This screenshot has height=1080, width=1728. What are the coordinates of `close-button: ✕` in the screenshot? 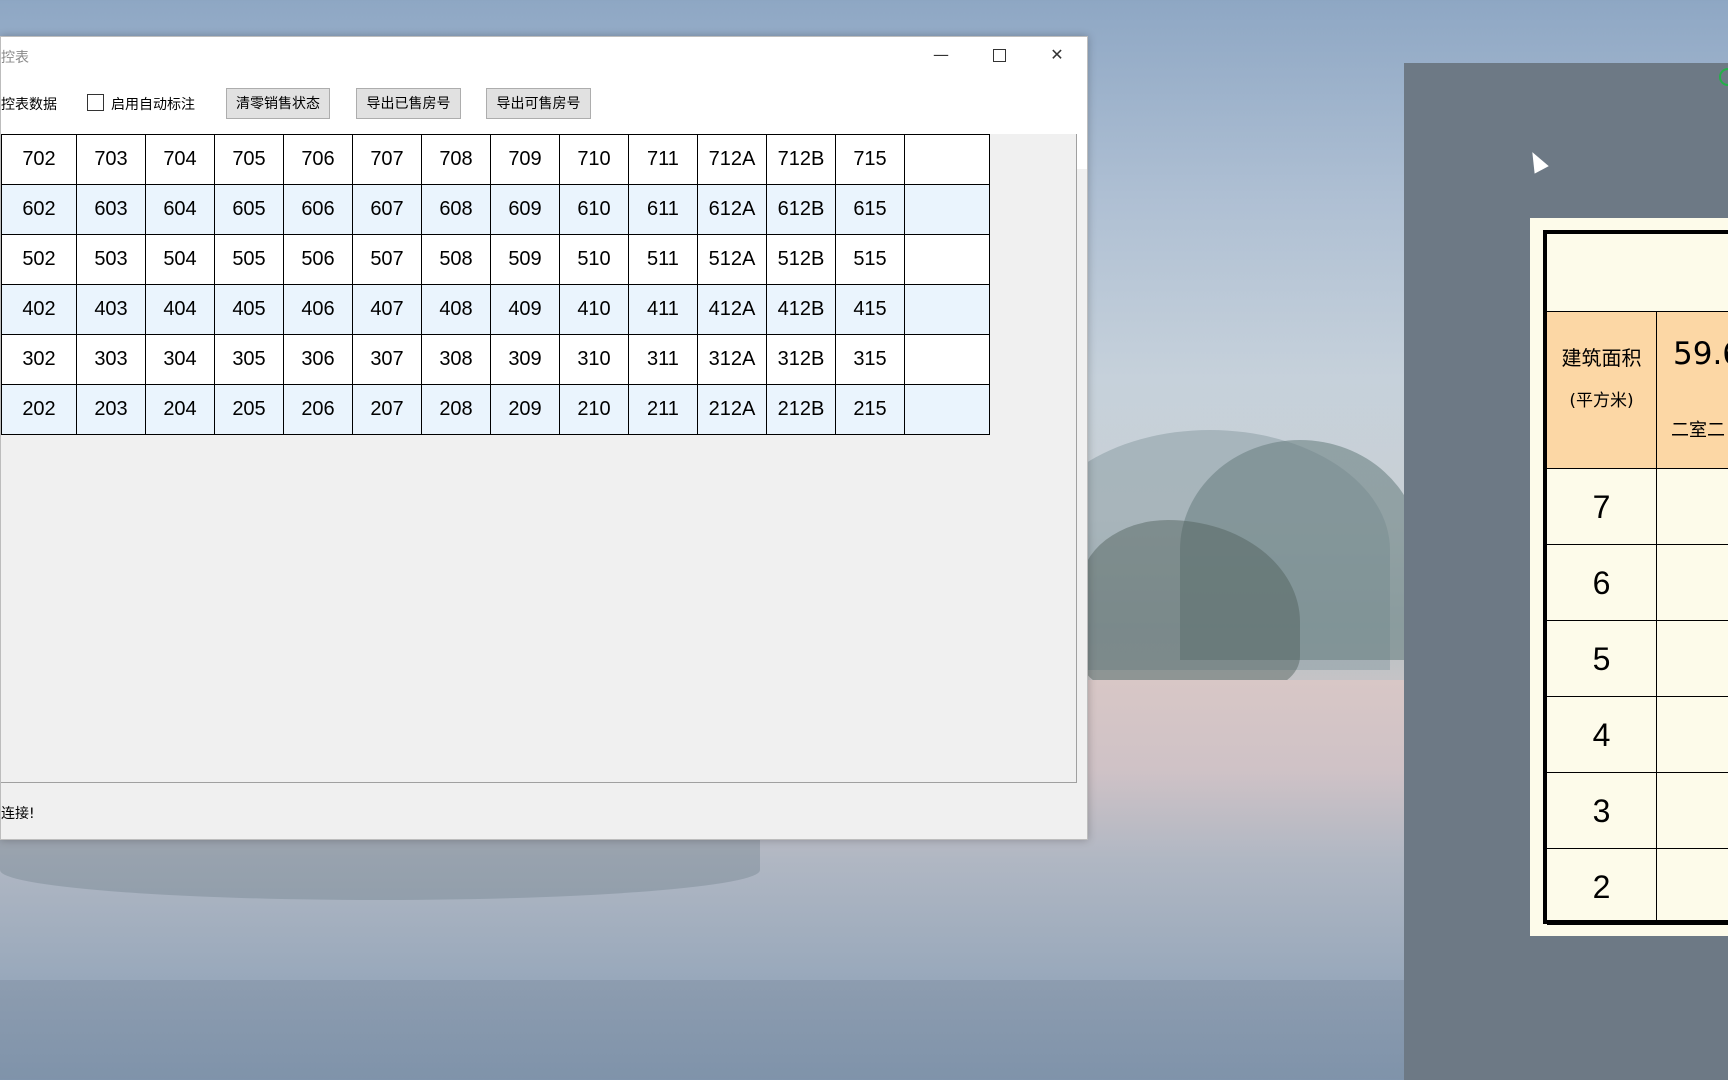 It's located at (1057, 55).